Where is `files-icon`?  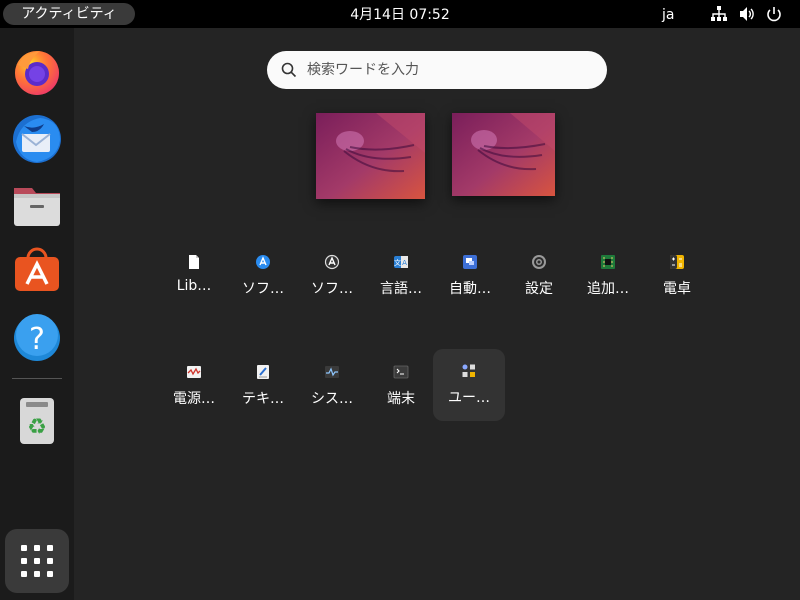
files-icon is located at coordinates (37, 205).